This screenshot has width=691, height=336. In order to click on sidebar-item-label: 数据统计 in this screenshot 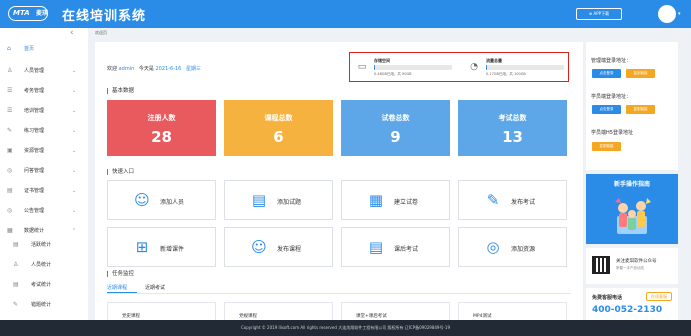, I will do `click(34, 231)`.